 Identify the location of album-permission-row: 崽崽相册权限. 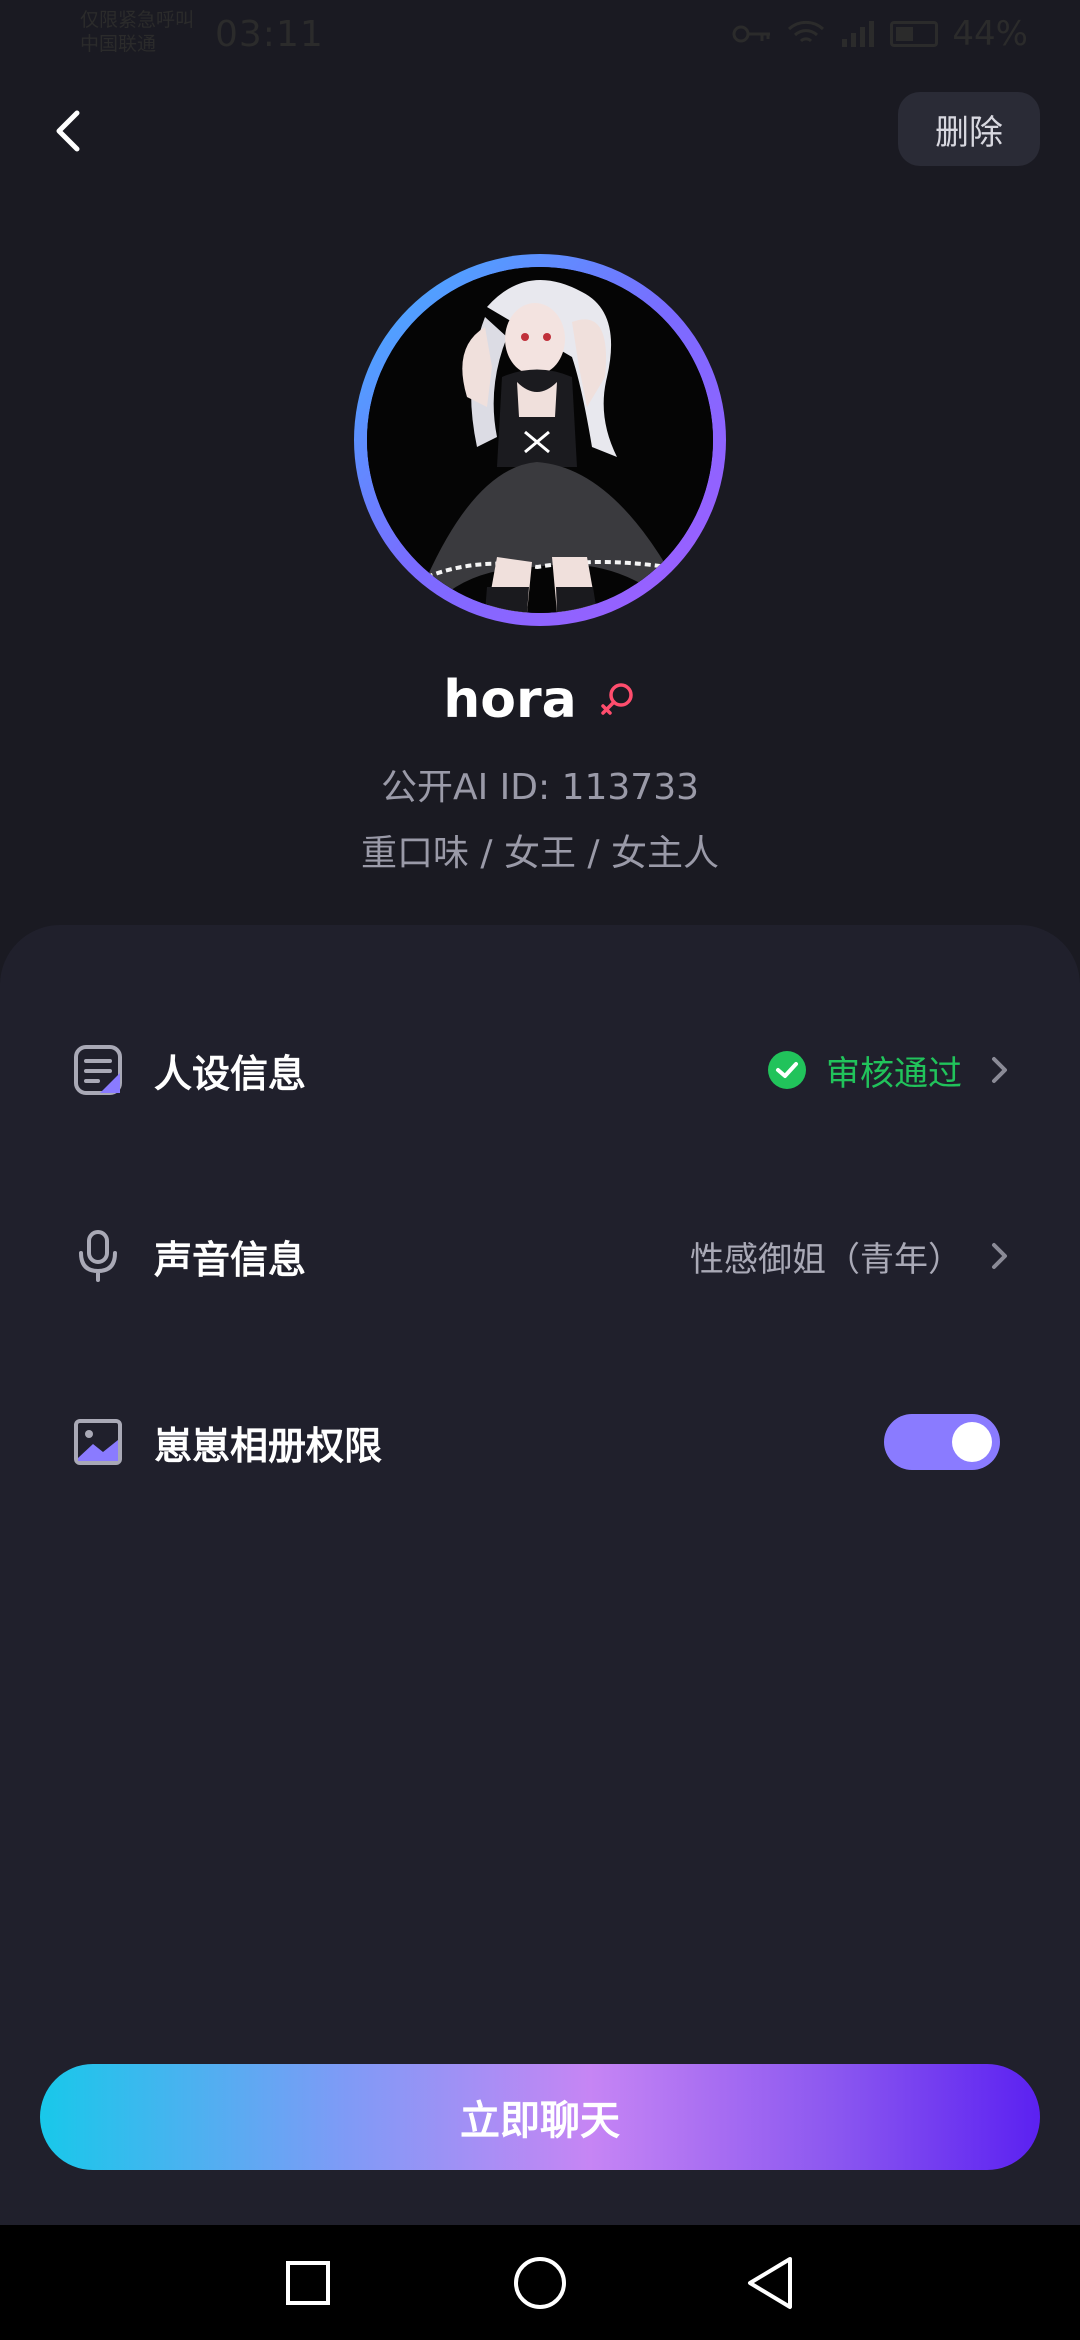
(542, 1442).